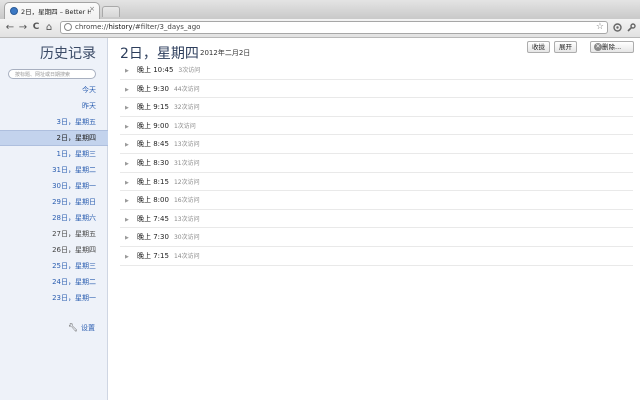  Describe the element at coordinates (137, 27) in the screenshot. I see `address-url: chrome://history/#filter/3_days_ago` at that location.